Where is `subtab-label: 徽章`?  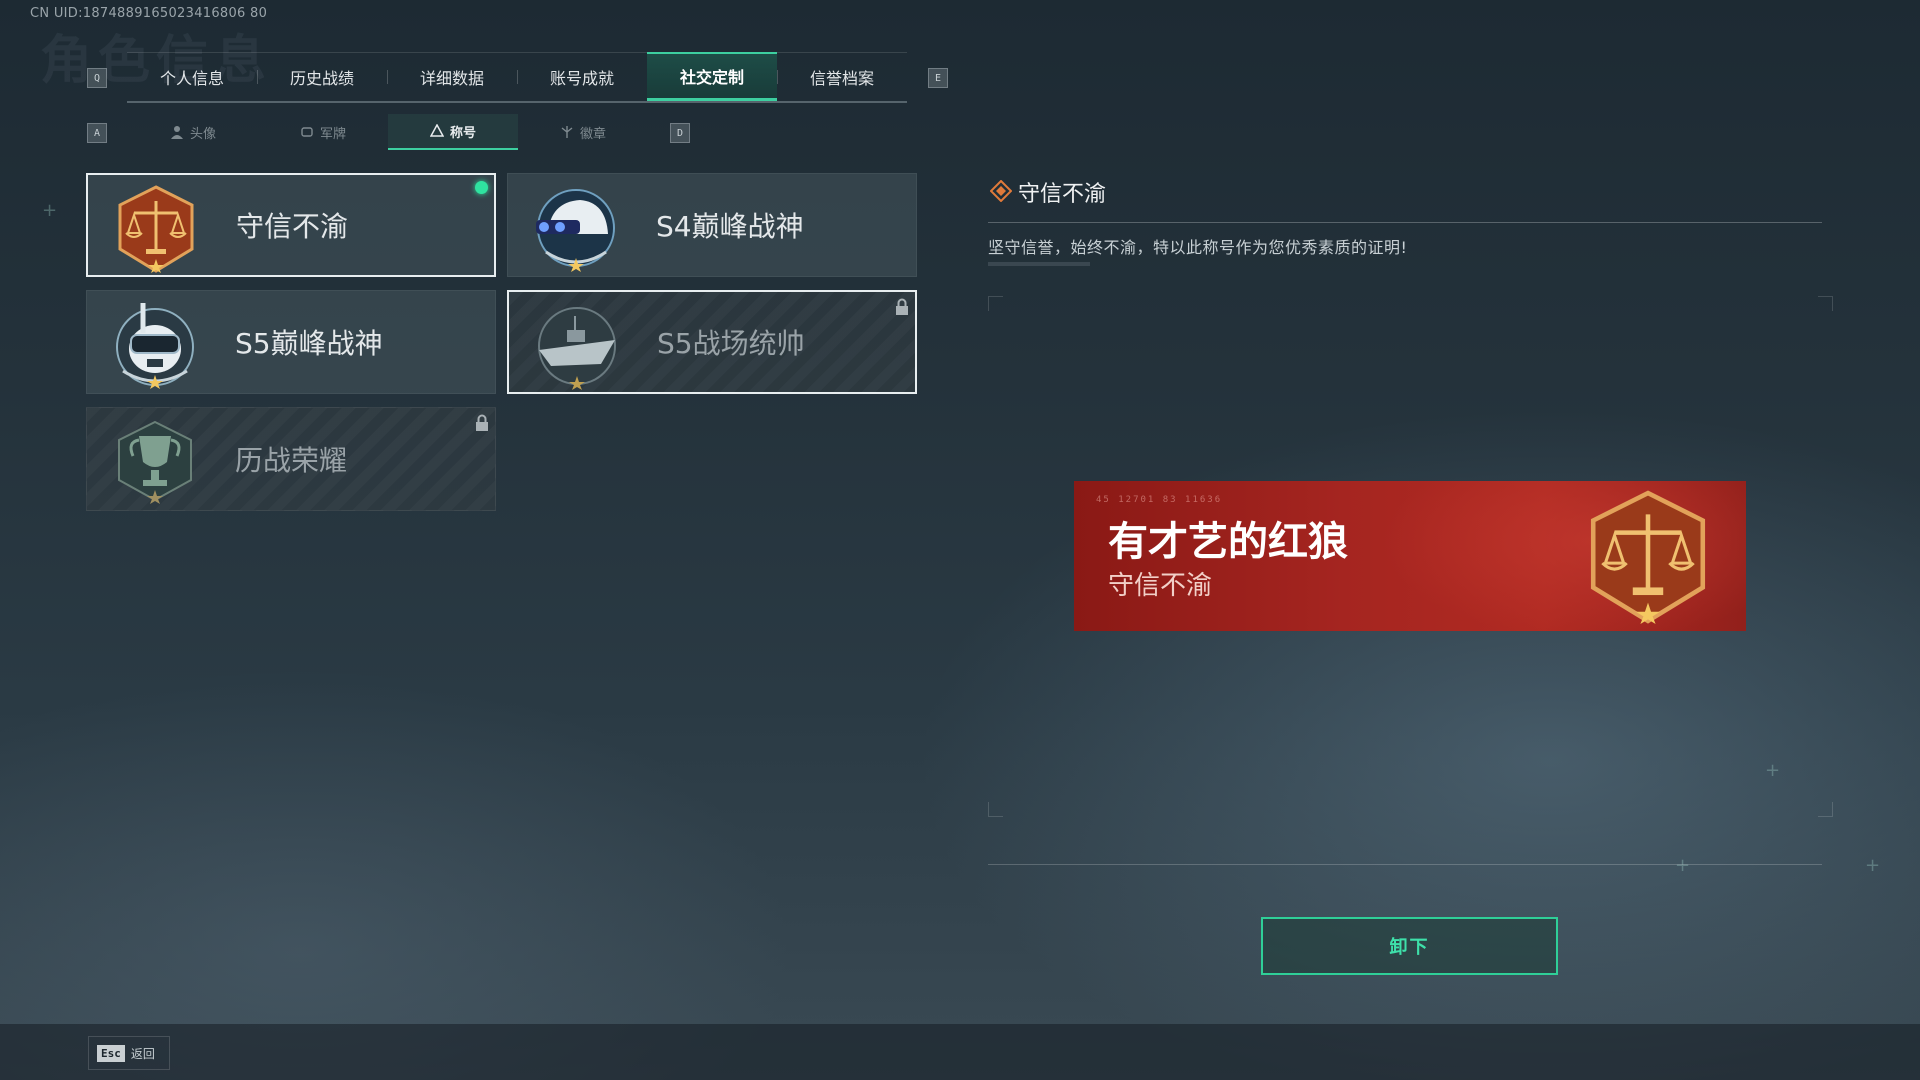 subtab-label: 徽章 is located at coordinates (592, 134).